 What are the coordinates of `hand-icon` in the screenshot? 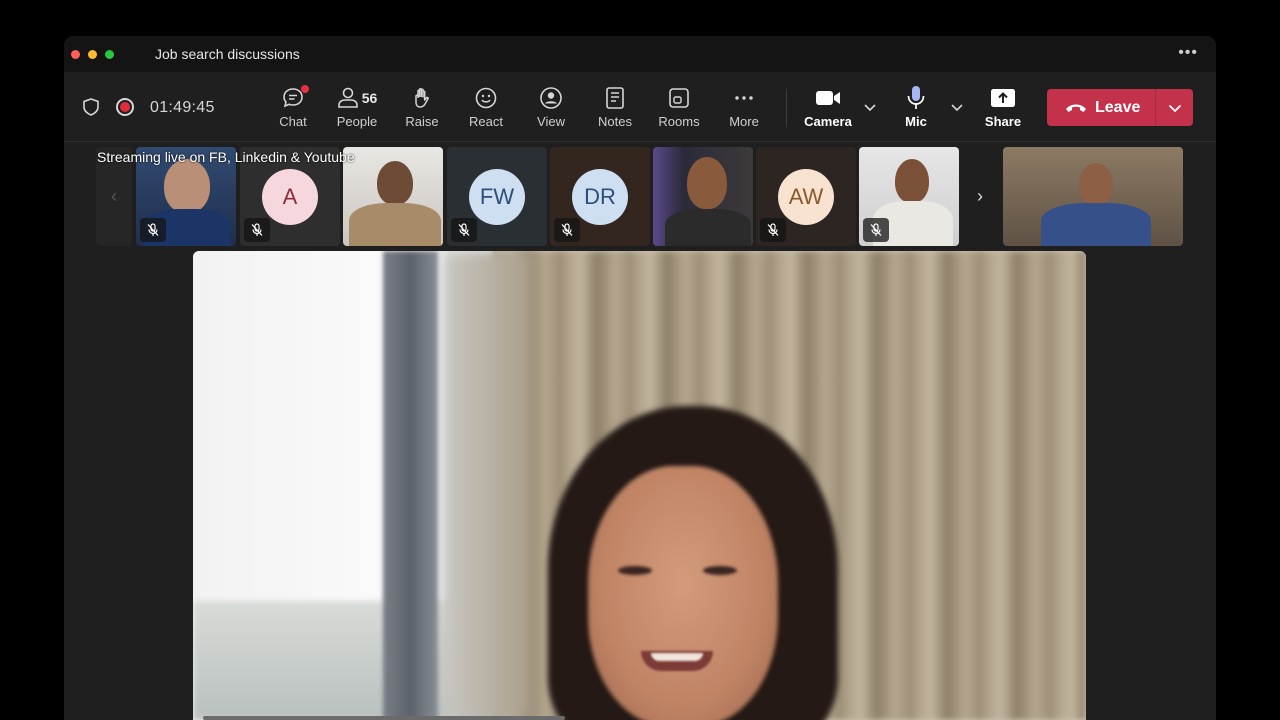 It's located at (422, 98).